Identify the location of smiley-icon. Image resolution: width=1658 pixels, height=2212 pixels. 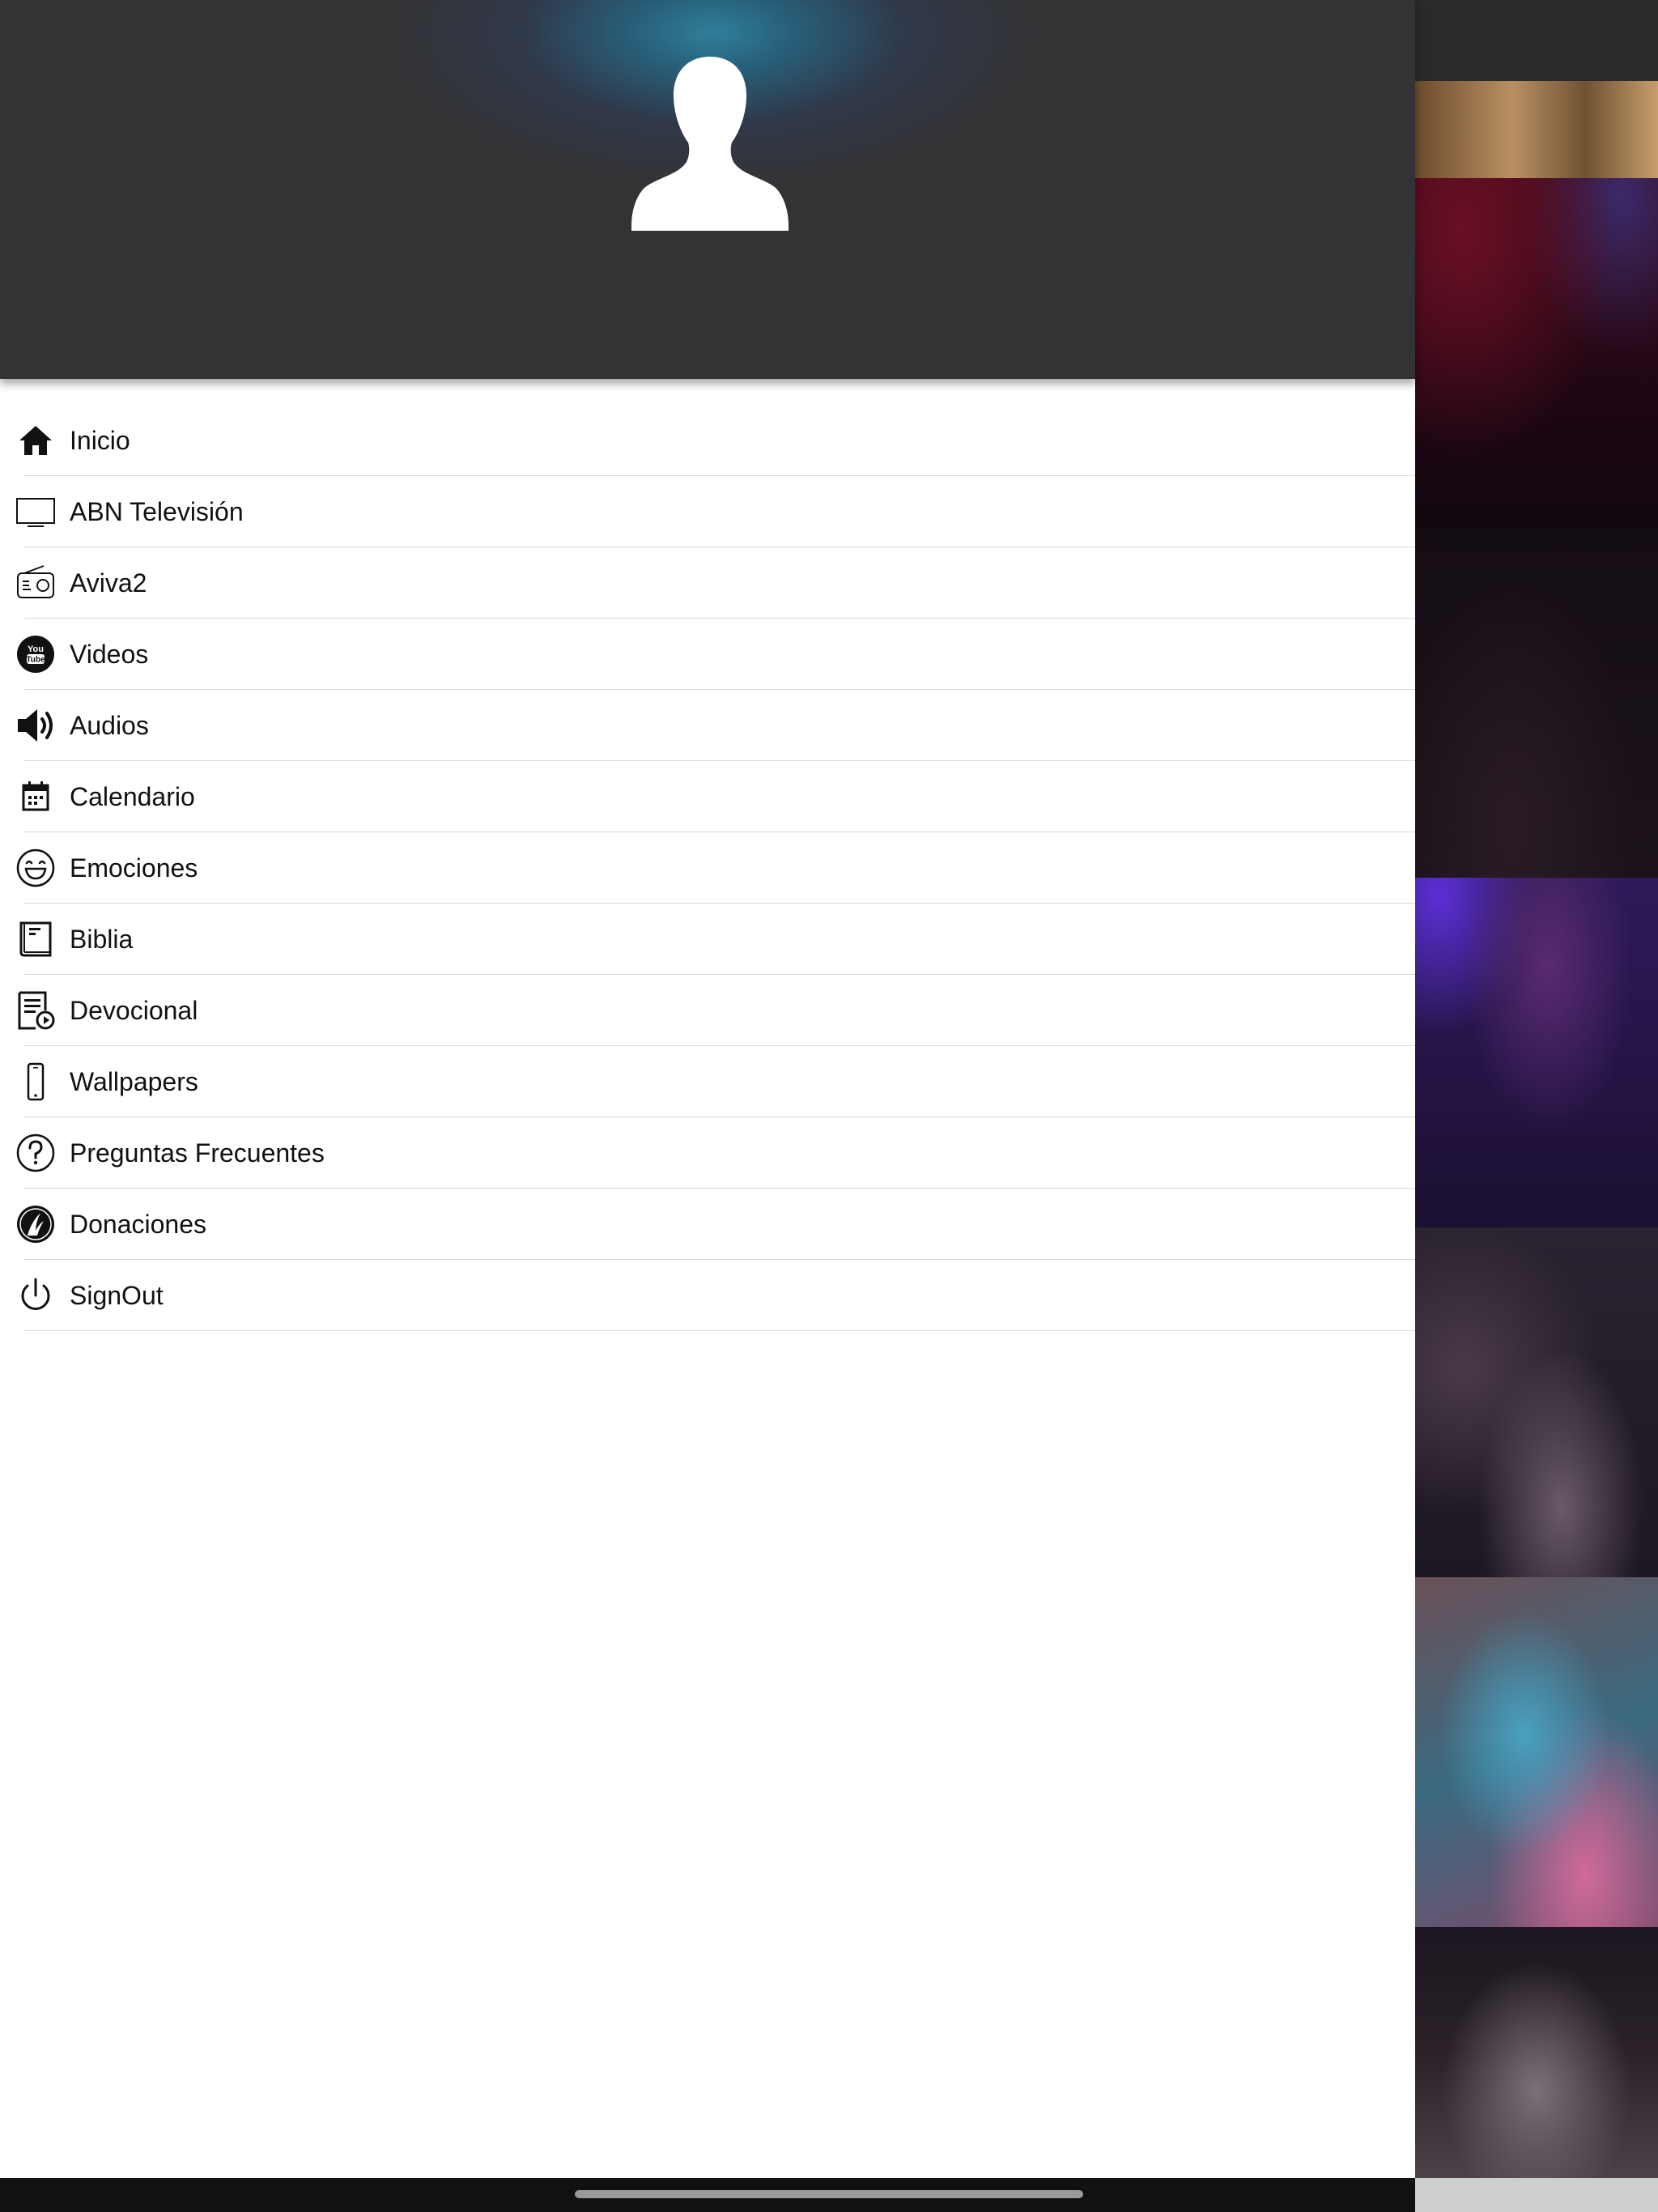
(35, 868).